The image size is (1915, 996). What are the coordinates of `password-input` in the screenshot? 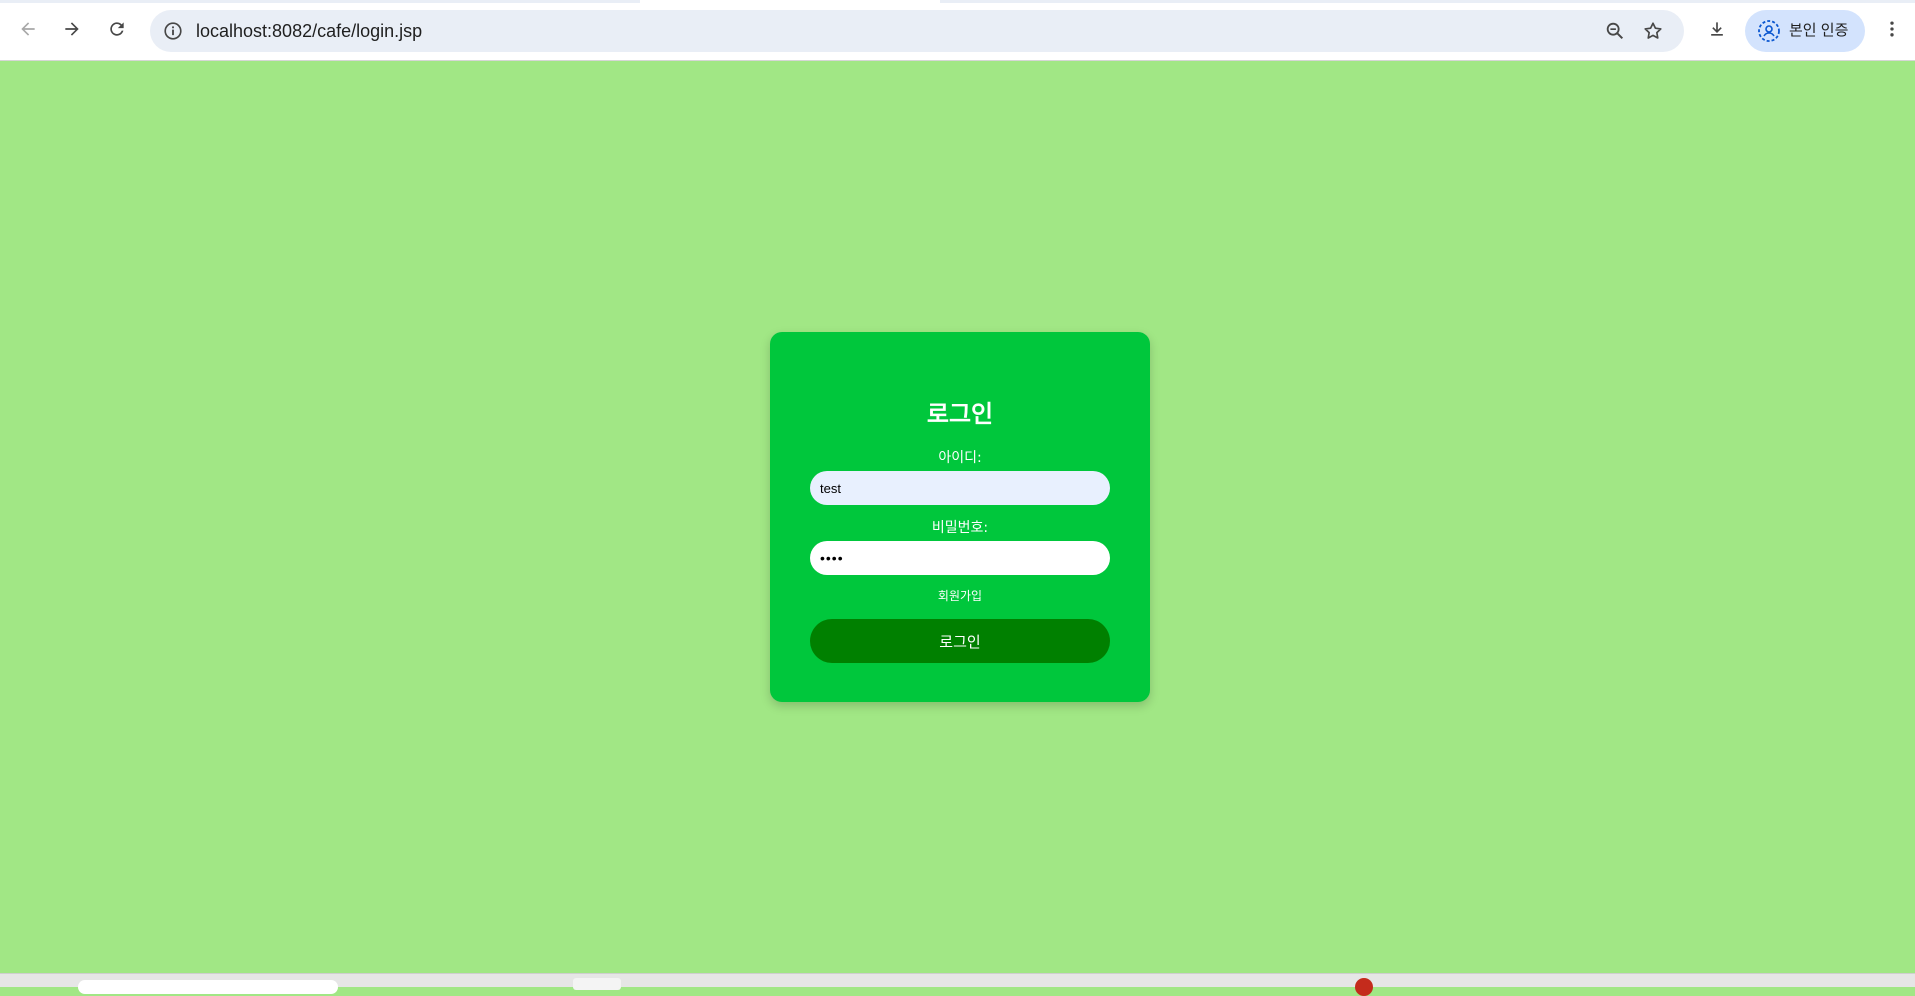 It's located at (960, 558).